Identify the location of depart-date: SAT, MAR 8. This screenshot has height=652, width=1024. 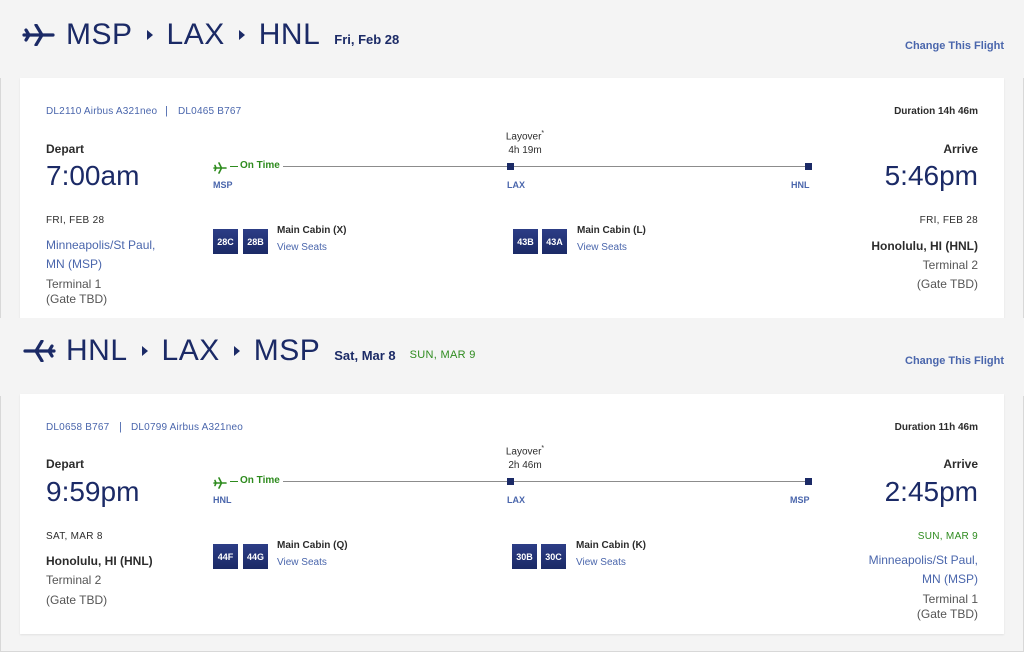
(74, 536).